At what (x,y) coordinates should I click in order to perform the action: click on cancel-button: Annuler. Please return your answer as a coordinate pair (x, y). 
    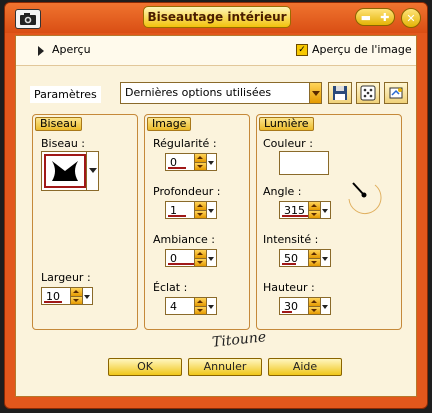
    Looking at the image, I should click on (225, 367).